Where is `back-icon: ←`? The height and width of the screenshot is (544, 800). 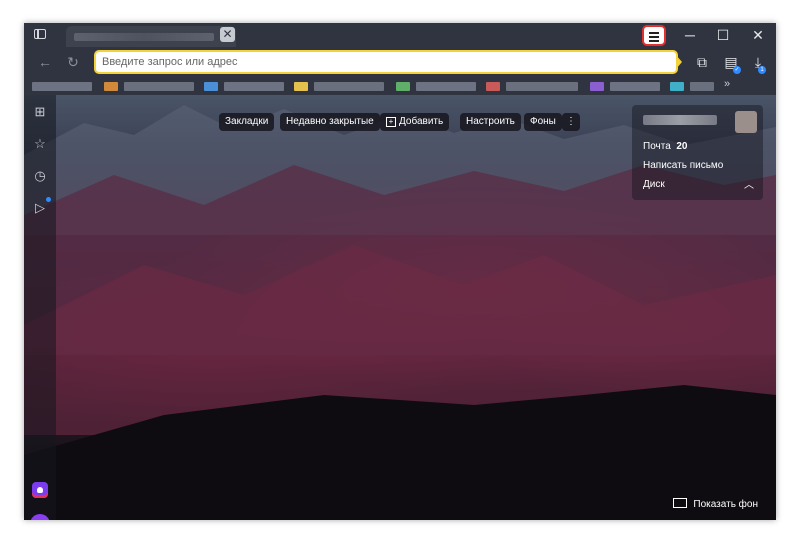
back-icon: ← is located at coordinates (45, 62).